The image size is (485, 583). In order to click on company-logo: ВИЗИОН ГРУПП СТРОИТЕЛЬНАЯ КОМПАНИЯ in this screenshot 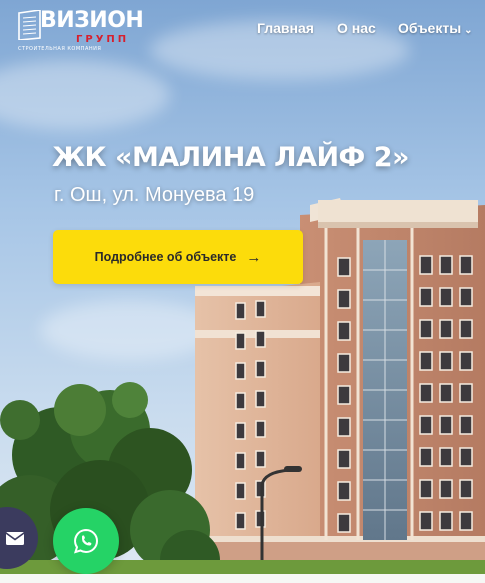, I will do `click(81, 30)`.